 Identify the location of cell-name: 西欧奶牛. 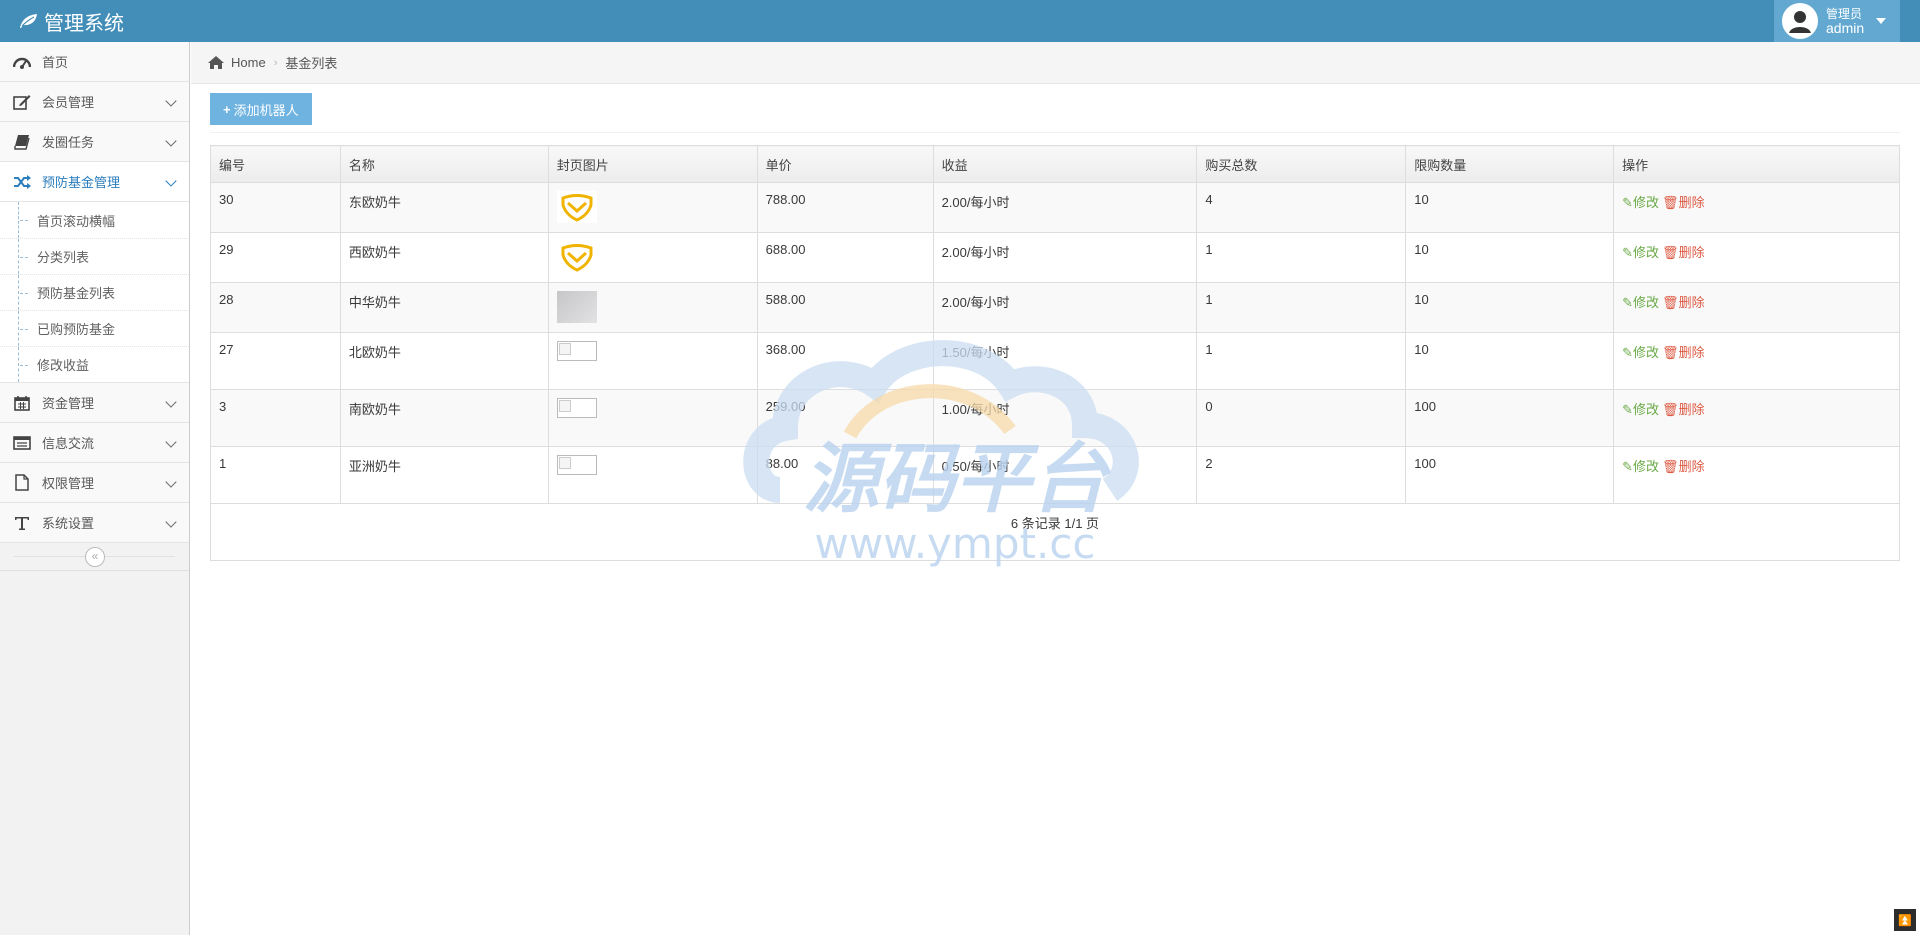
(444, 257).